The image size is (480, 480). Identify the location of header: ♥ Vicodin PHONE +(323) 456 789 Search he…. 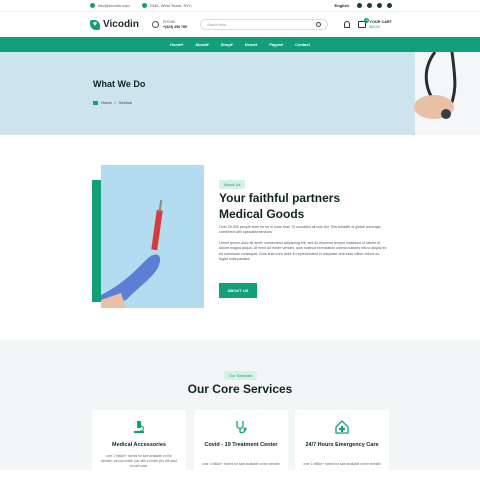
(240, 24).